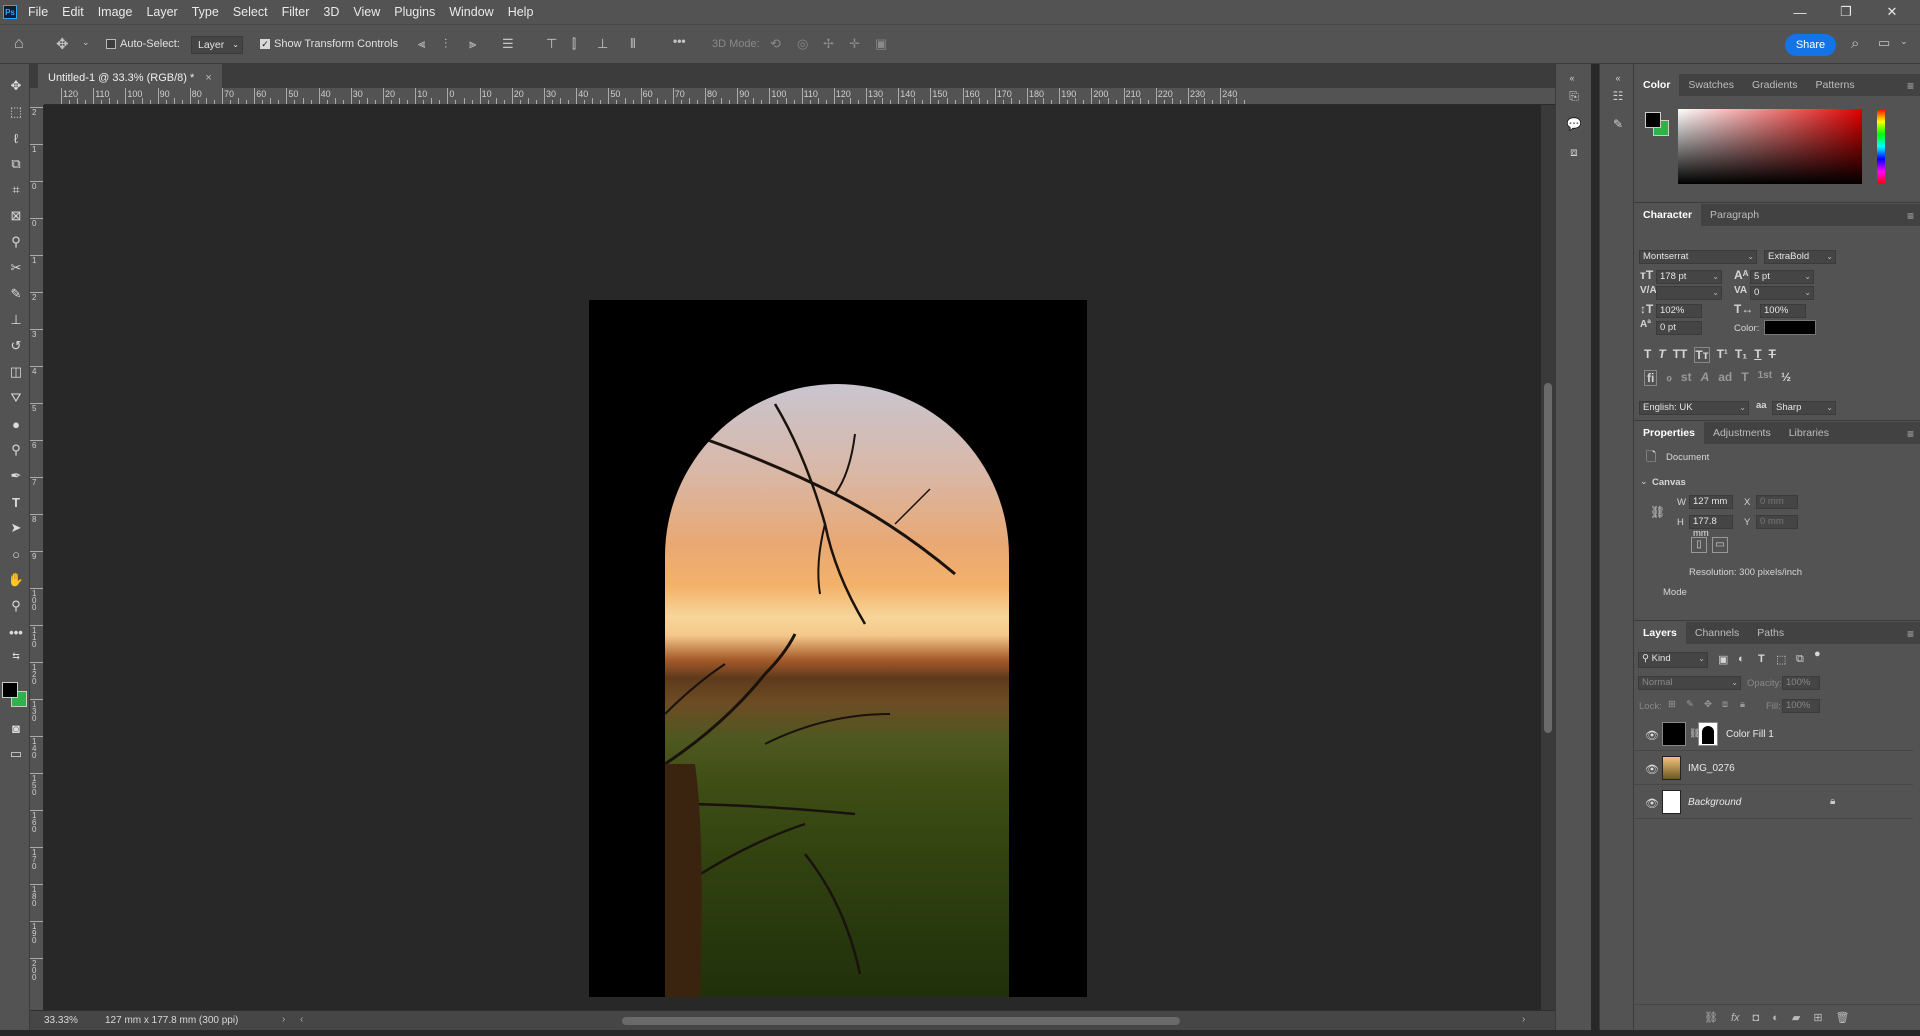 This screenshot has width=1920, height=1036. Describe the element at coordinates (1741, 355) in the screenshot. I see `subscript-button: T₁` at that location.